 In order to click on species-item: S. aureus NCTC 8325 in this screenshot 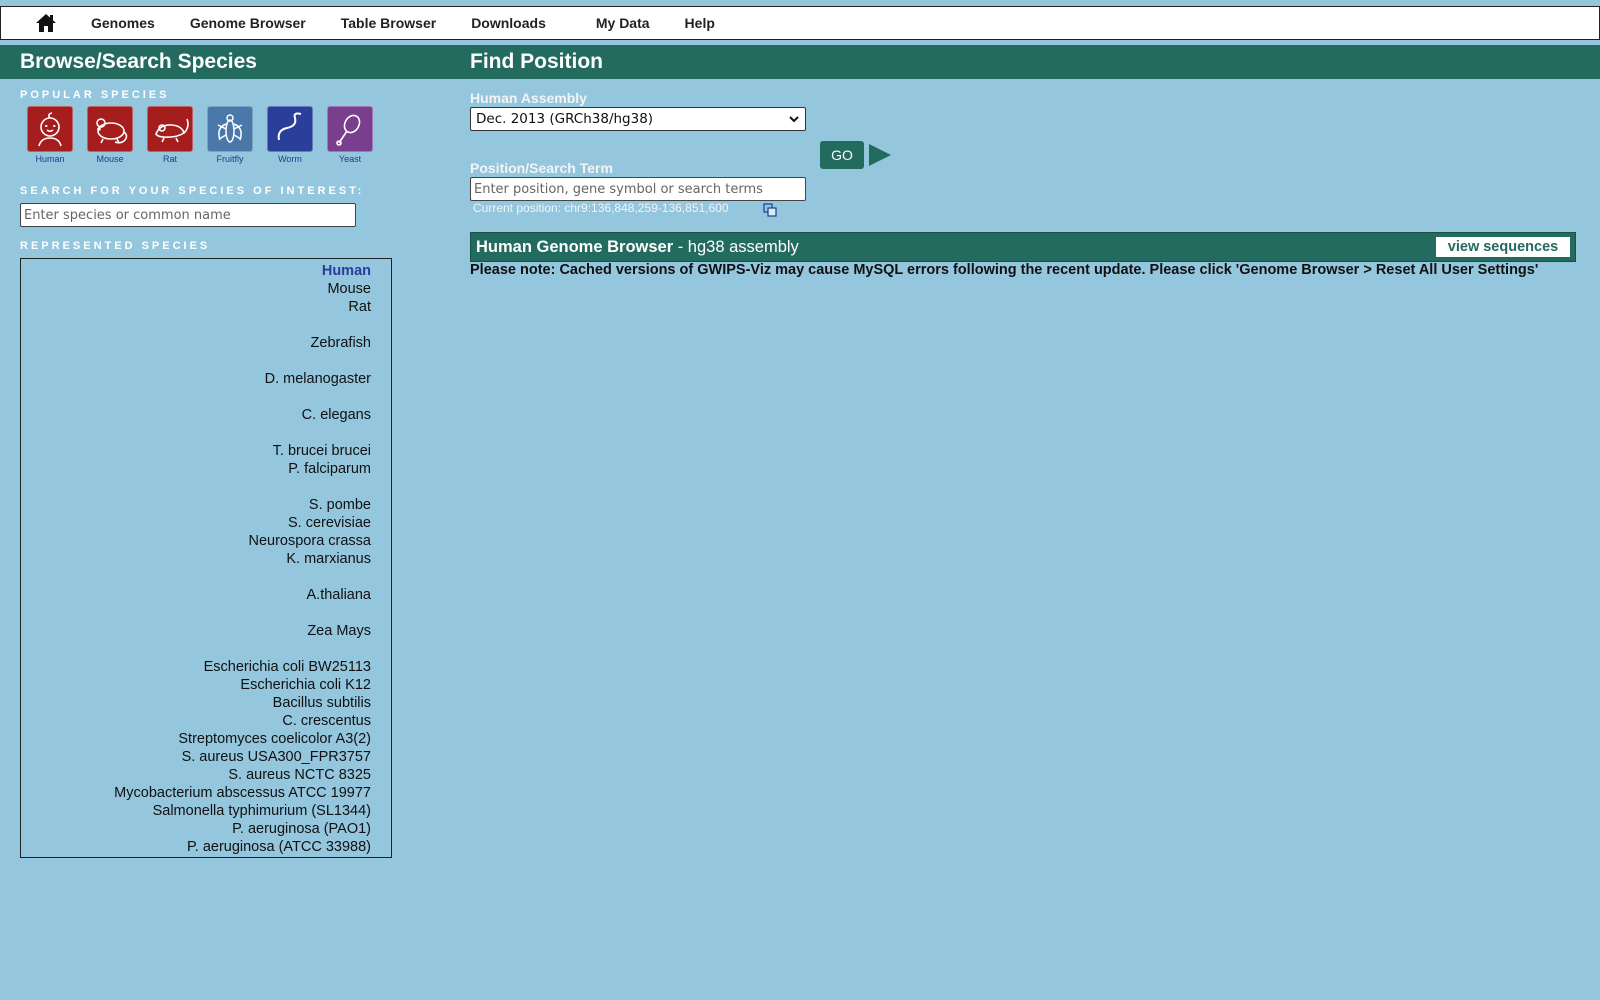, I will do `click(299, 775)`.